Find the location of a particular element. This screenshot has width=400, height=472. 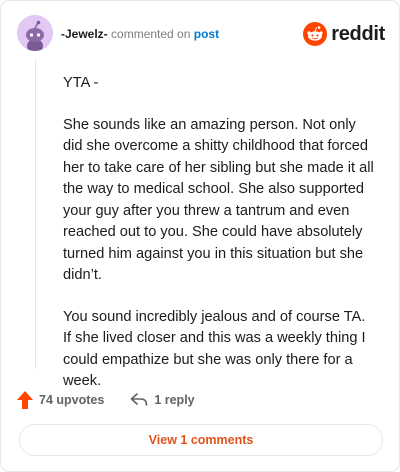

reply-button: 1 reply is located at coordinates (162, 400).